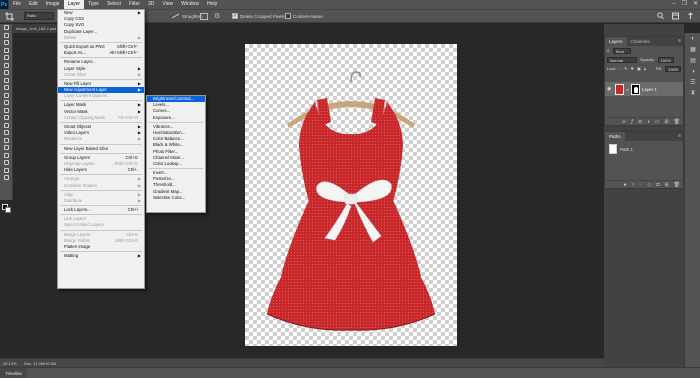 The image size is (700, 378). What do you see at coordinates (615, 136) in the screenshot?
I see `tab-paths: Paths` at bounding box center [615, 136].